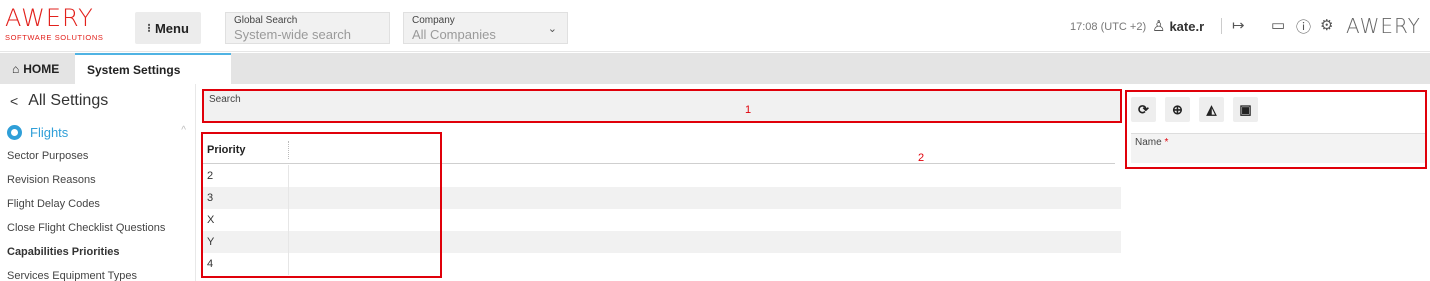 The image size is (1430, 281). What do you see at coordinates (171, 28) in the screenshot?
I see `menu-label: Menu` at bounding box center [171, 28].